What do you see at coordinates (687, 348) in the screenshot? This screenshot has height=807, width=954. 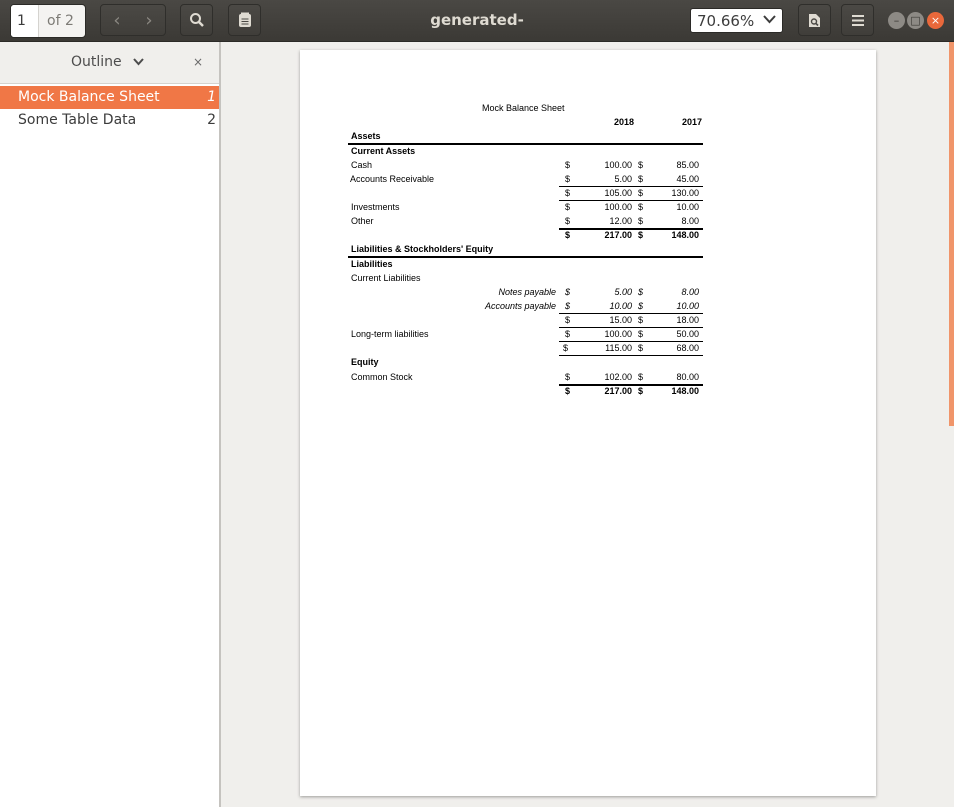 I see `value-2017: 68.00` at bounding box center [687, 348].